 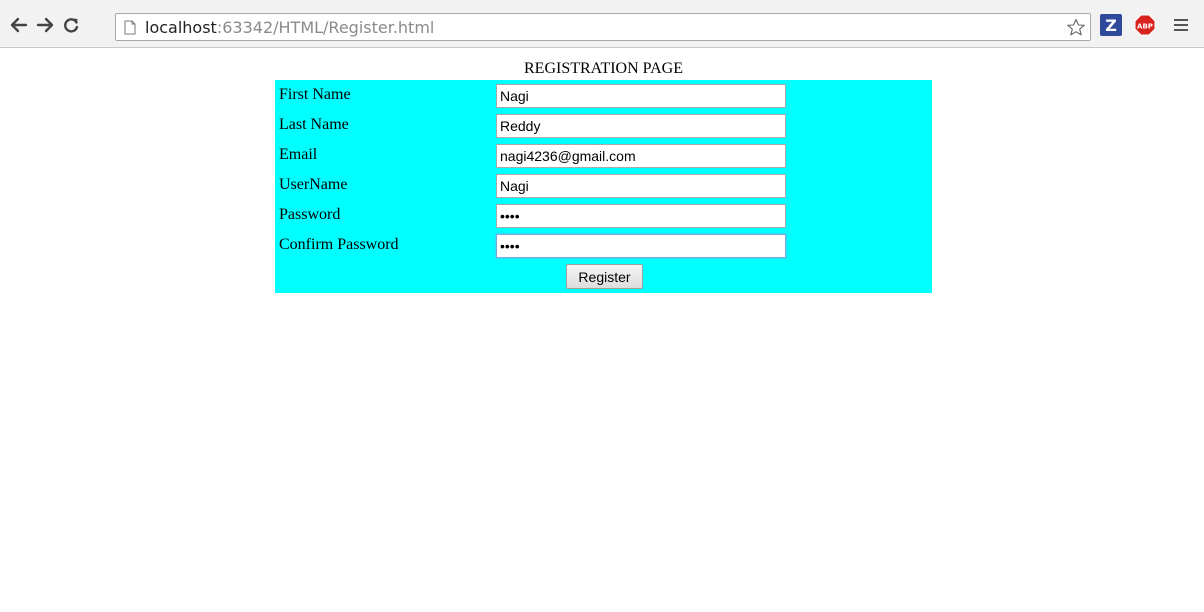 What do you see at coordinates (130, 27) in the screenshot?
I see `page-icon` at bounding box center [130, 27].